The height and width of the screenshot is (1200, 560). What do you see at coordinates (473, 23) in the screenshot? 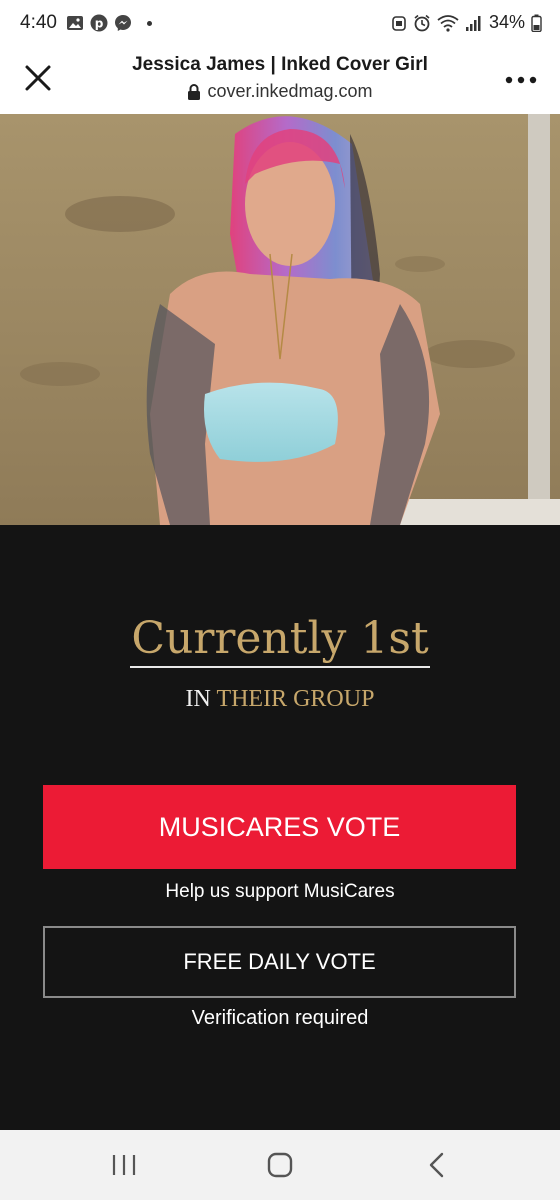
I see `signal-icon` at bounding box center [473, 23].